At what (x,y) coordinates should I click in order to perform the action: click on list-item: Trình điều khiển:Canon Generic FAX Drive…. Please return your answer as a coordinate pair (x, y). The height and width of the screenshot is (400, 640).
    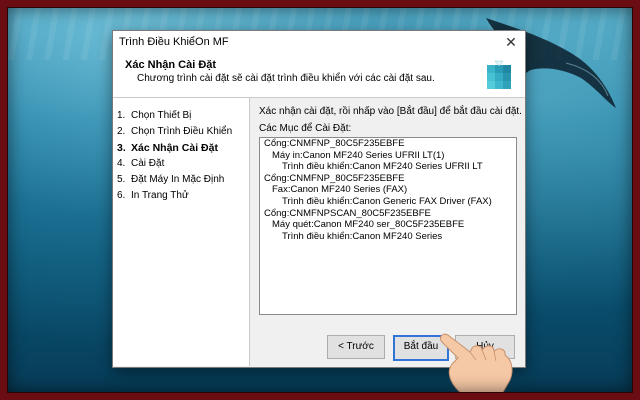
    Looking at the image, I should click on (387, 201).